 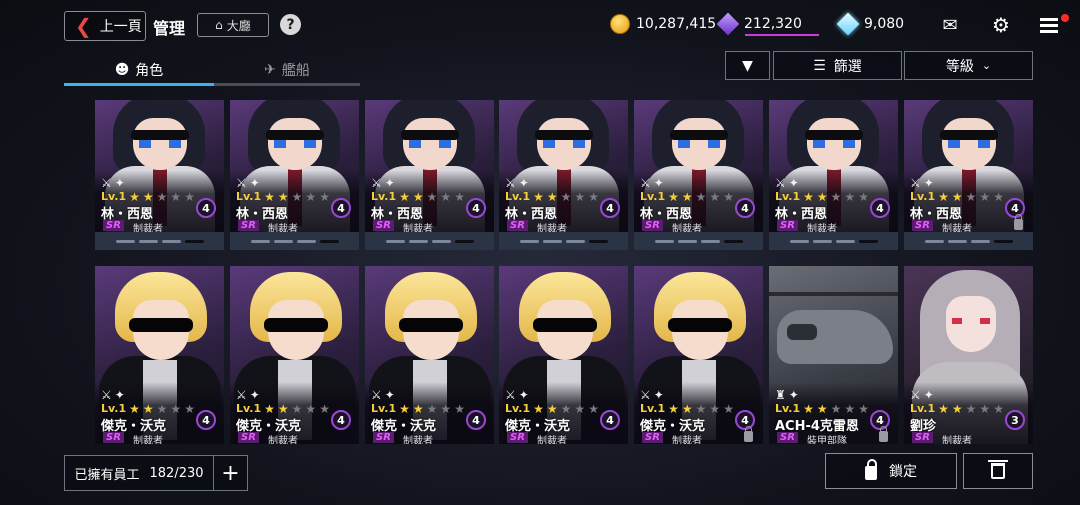 What do you see at coordinates (833, 355) in the screenshot?
I see `character-card: ♜ ✦ Lv.1 ★ ★ ★ ★ ★ ACH-4克雷恩 4 SR 裝甲部隊` at bounding box center [833, 355].